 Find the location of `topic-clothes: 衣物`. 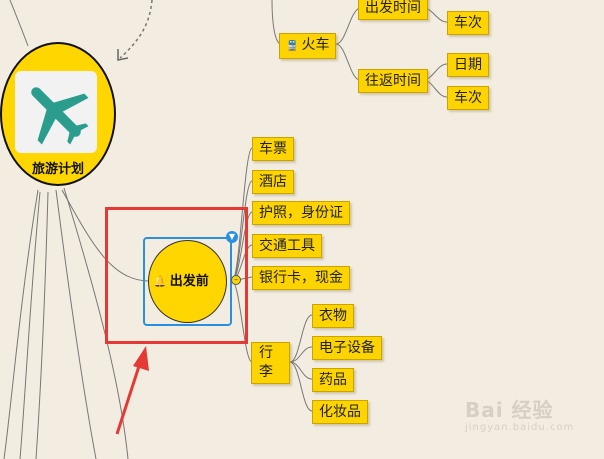

topic-clothes: 衣物 is located at coordinates (333, 316).